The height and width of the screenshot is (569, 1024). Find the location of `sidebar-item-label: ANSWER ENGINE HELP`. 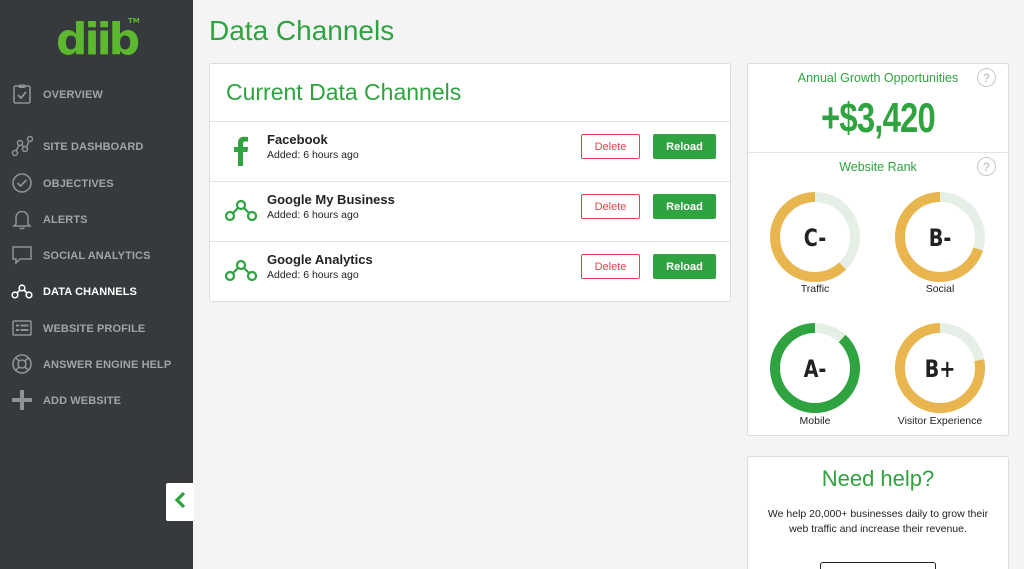

sidebar-item-label: ANSWER ENGINE HELP is located at coordinates (107, 365).